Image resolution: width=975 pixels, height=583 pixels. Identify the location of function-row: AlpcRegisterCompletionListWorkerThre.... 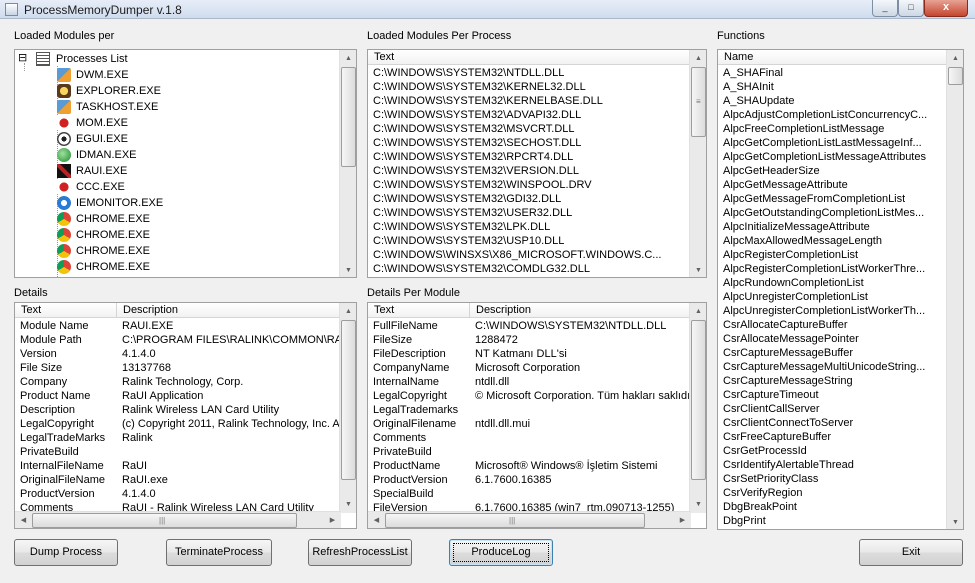
(833, 269).